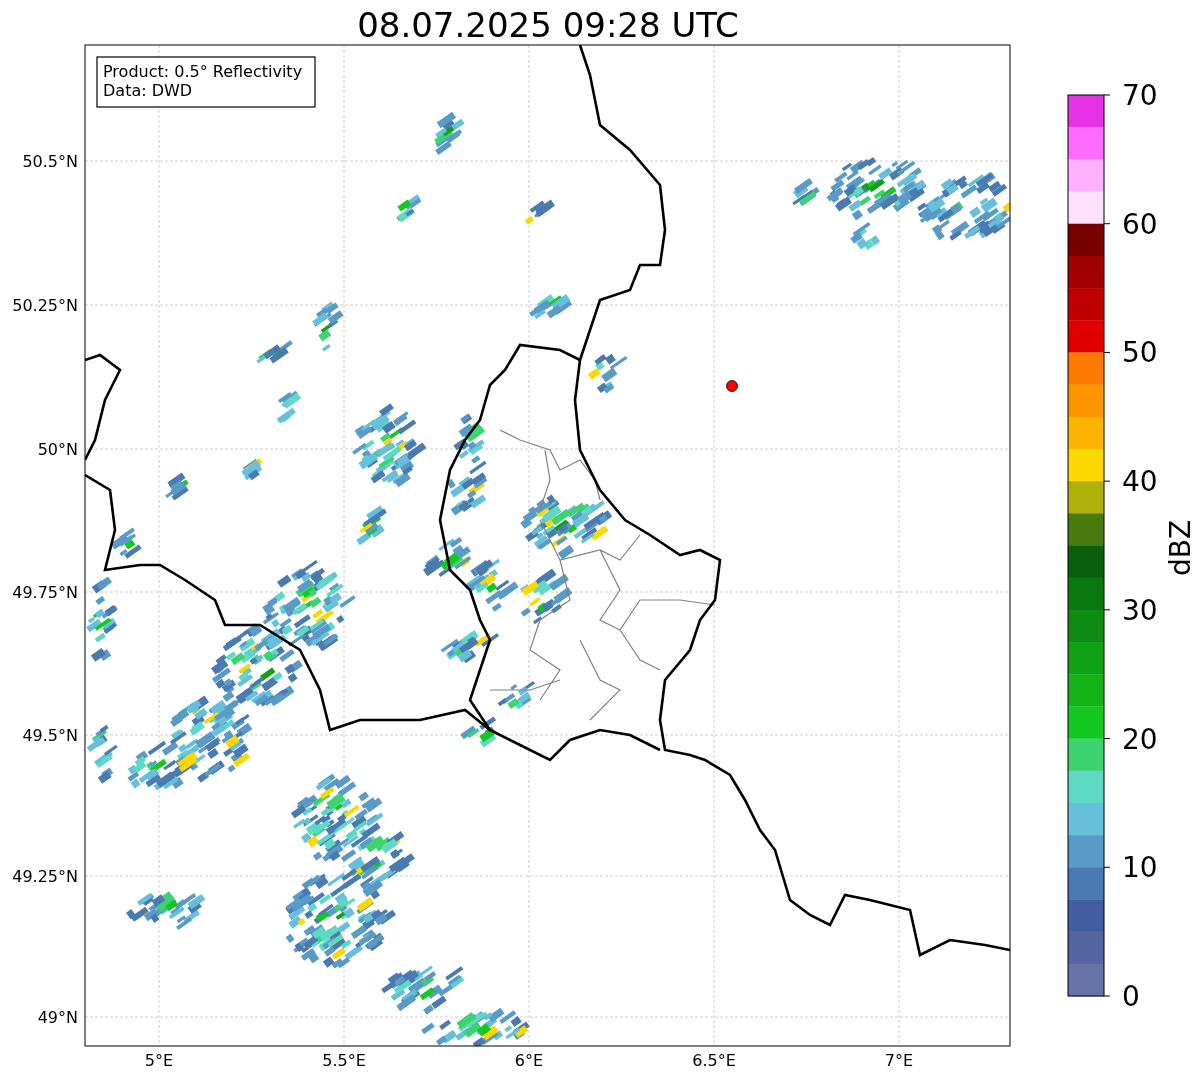 The image size is (1202, 1081). Describe the element at coordinates (1140, 353) in the screenshot. I see `colorbar-tick-label: 50` at that location.